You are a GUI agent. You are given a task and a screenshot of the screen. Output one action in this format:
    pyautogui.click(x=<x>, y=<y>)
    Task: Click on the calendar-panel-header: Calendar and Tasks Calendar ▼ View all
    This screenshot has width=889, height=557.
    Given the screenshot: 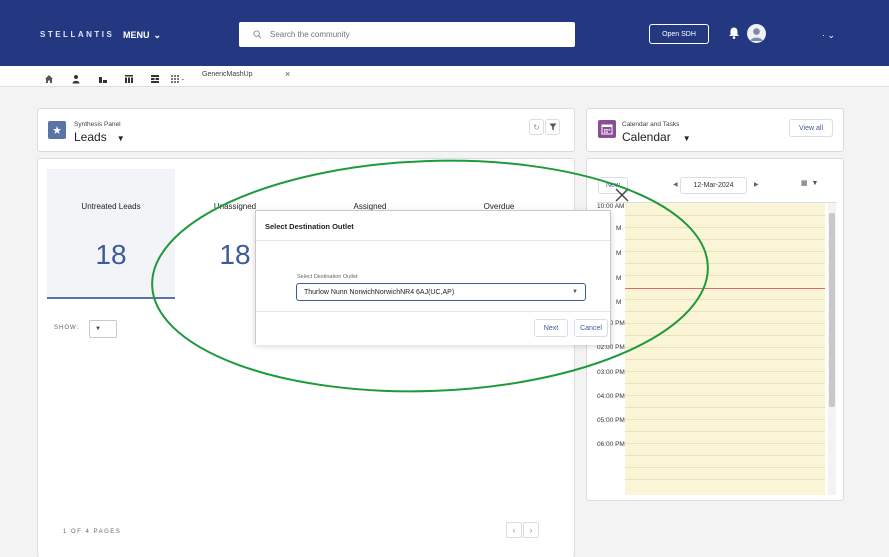 What is the action you would take?
    pyautogui.click(x=715, y=130)
    